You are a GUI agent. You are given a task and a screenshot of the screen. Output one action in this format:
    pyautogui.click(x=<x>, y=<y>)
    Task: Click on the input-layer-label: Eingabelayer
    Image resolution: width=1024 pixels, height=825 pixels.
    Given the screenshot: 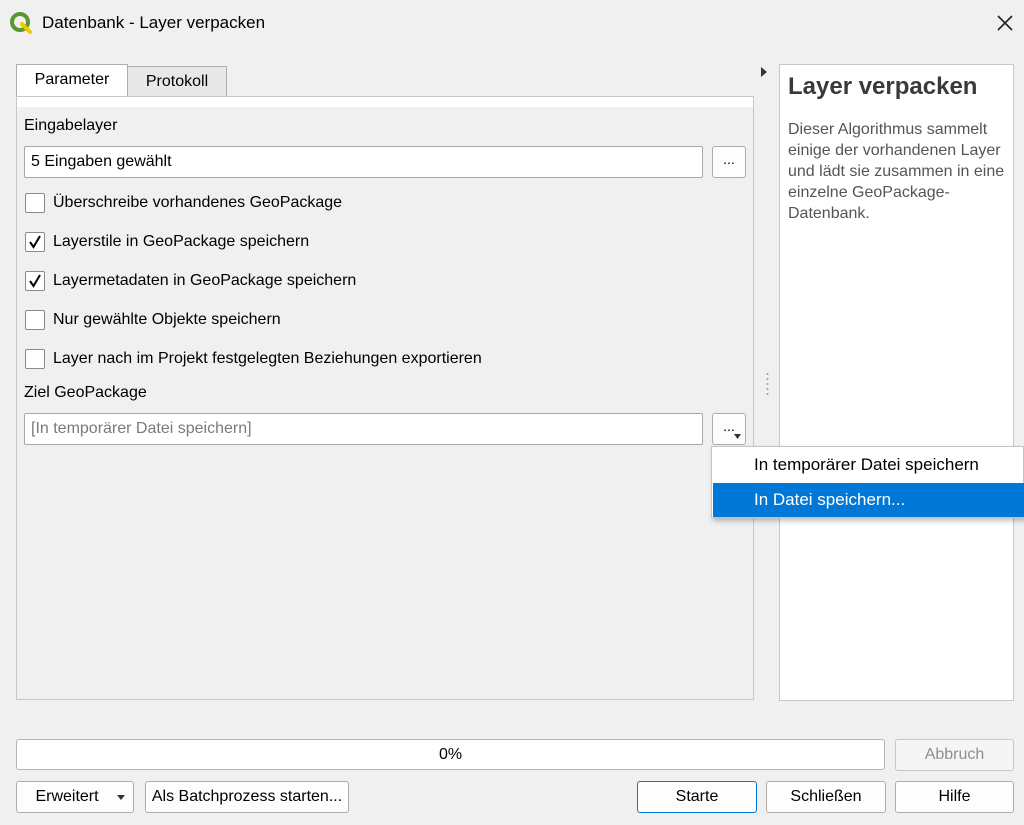 What is the action you would take?
    pyautogui.click(x=71, y=125)
    